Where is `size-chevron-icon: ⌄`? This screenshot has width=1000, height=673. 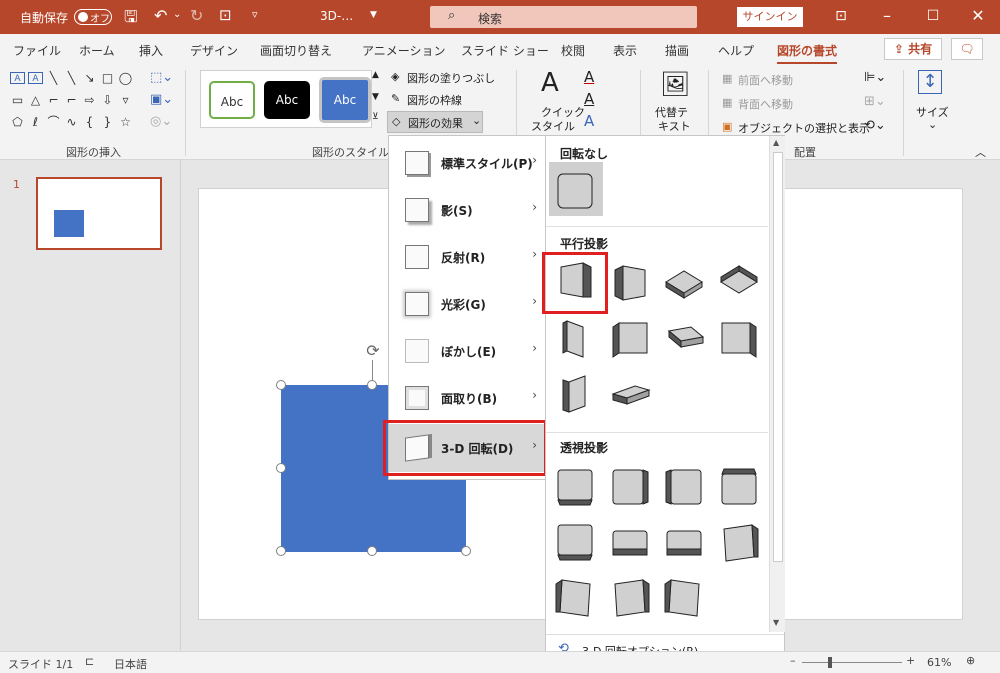 size-chevron-icon: ⌄ is located at coordinates (932, 124).